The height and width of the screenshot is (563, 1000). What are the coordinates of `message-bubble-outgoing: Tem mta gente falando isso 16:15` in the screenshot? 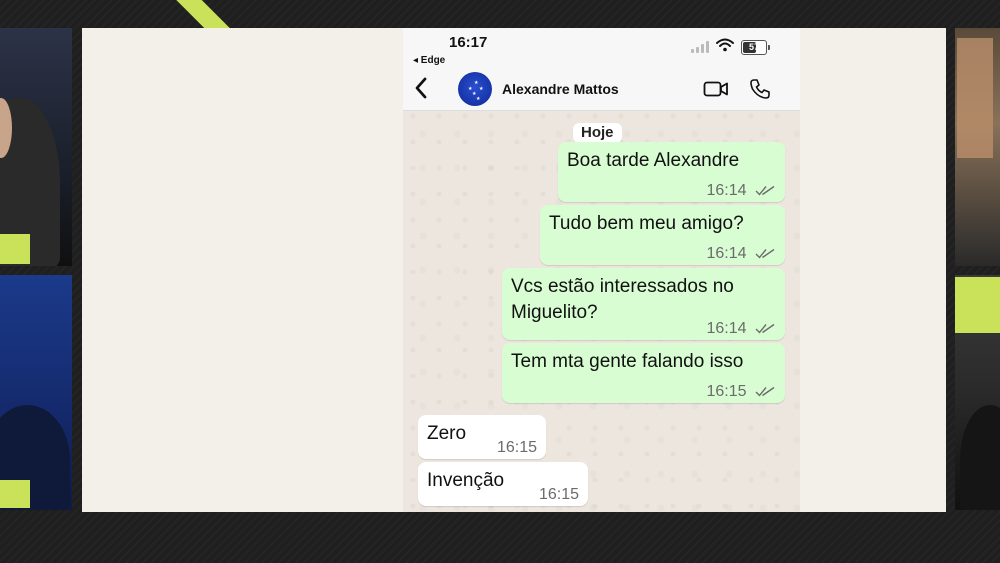 It's located at (643, 373).